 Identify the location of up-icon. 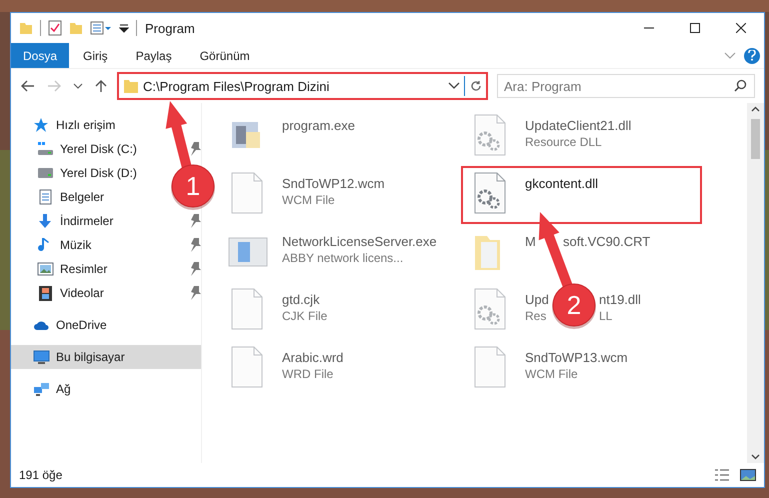
(101, 86).